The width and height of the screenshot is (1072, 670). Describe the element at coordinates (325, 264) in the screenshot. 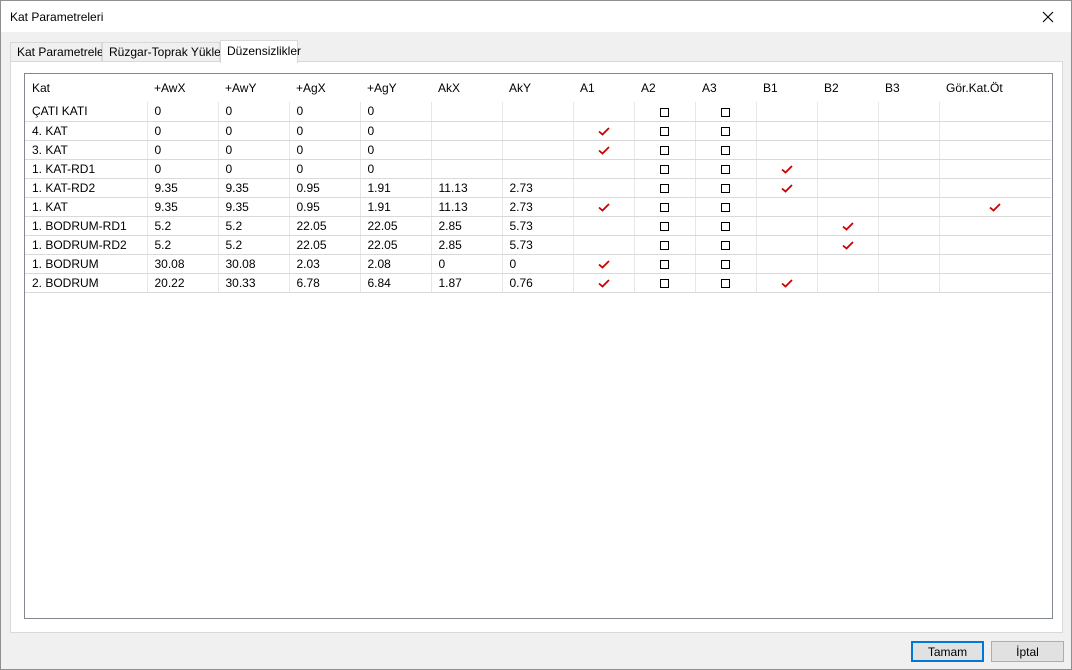

I see `value-cell-agx: 2.03` at that location.